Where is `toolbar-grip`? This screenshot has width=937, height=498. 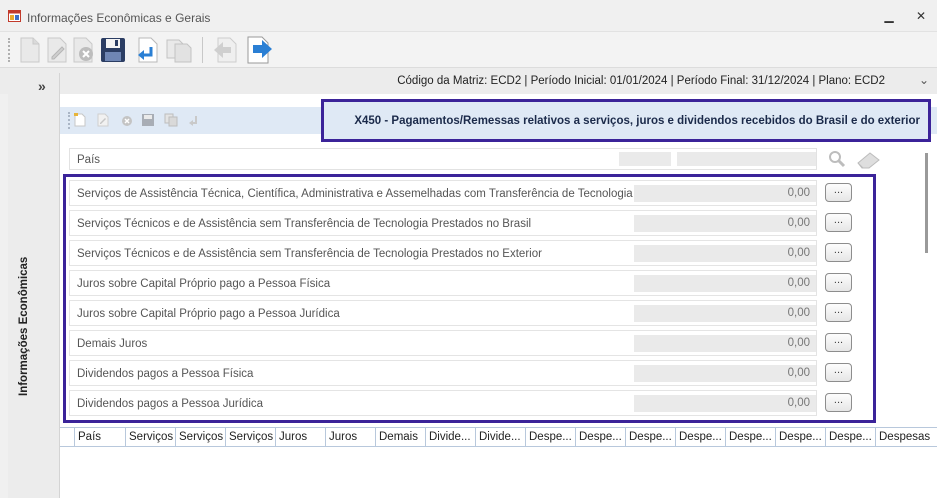 toolbar-grip is located at coordinates (9, 50).